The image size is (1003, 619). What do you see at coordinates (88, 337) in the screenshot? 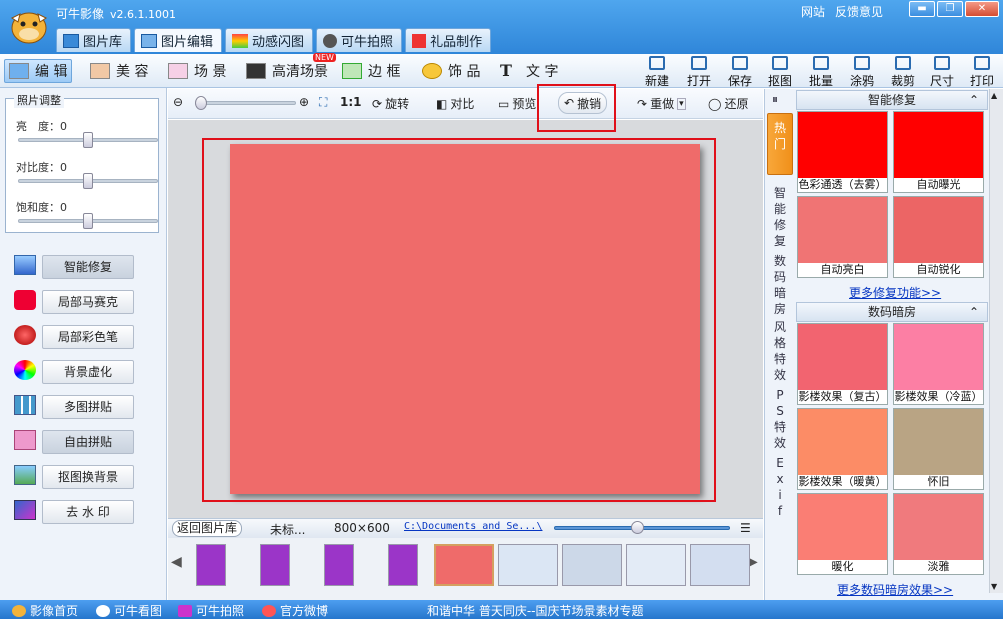
I see `local-color-pen-button: 局部彩色笔` at bounding box center [88, 337].